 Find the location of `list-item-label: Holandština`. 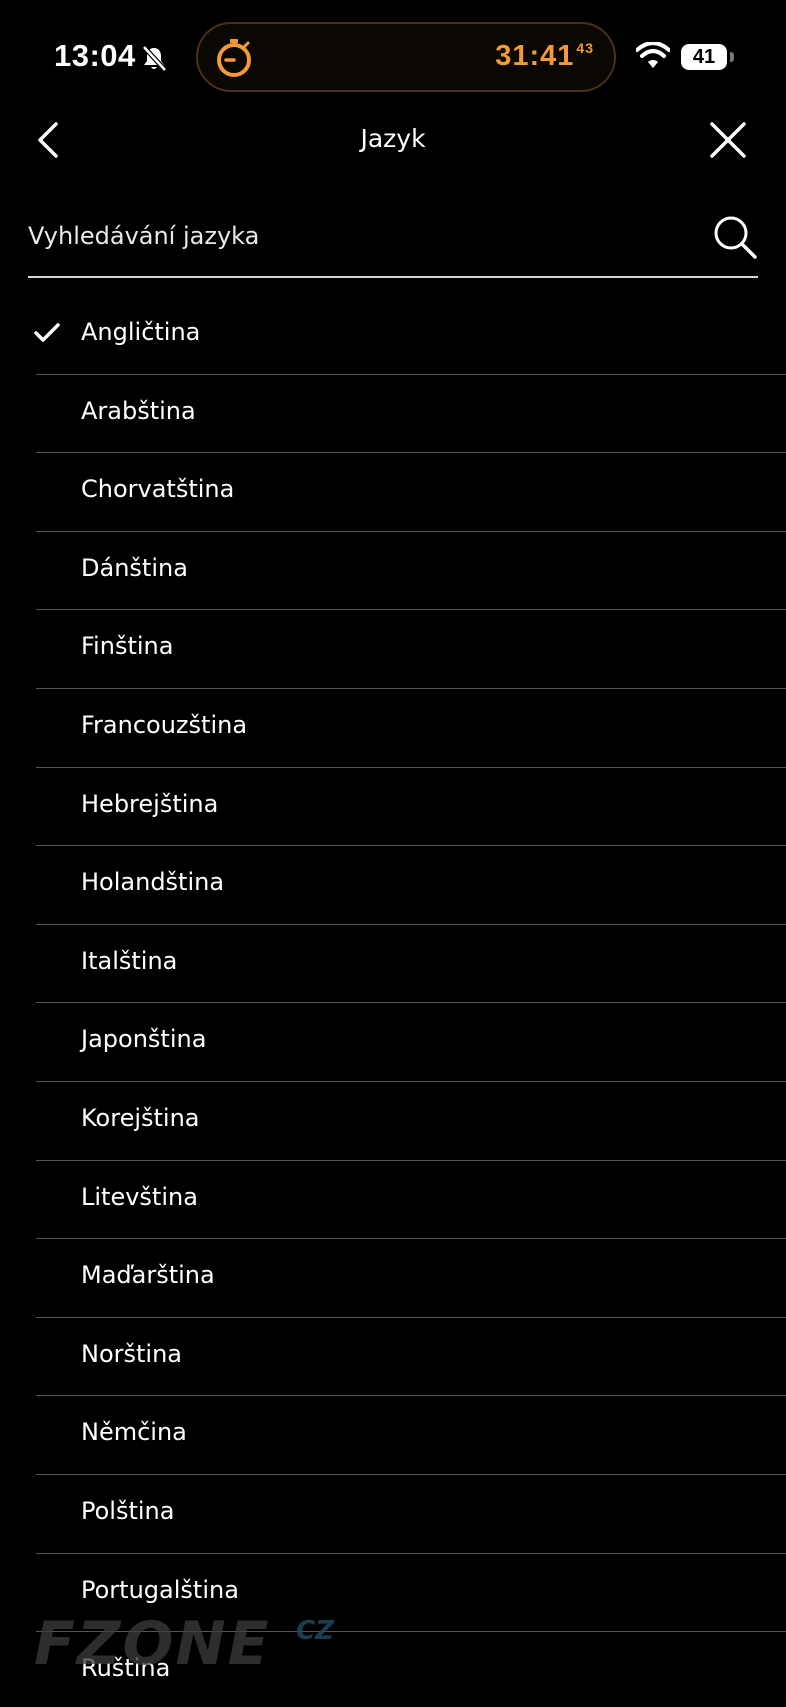

list-item-label: Holandština is located at coordinates (153, 882).